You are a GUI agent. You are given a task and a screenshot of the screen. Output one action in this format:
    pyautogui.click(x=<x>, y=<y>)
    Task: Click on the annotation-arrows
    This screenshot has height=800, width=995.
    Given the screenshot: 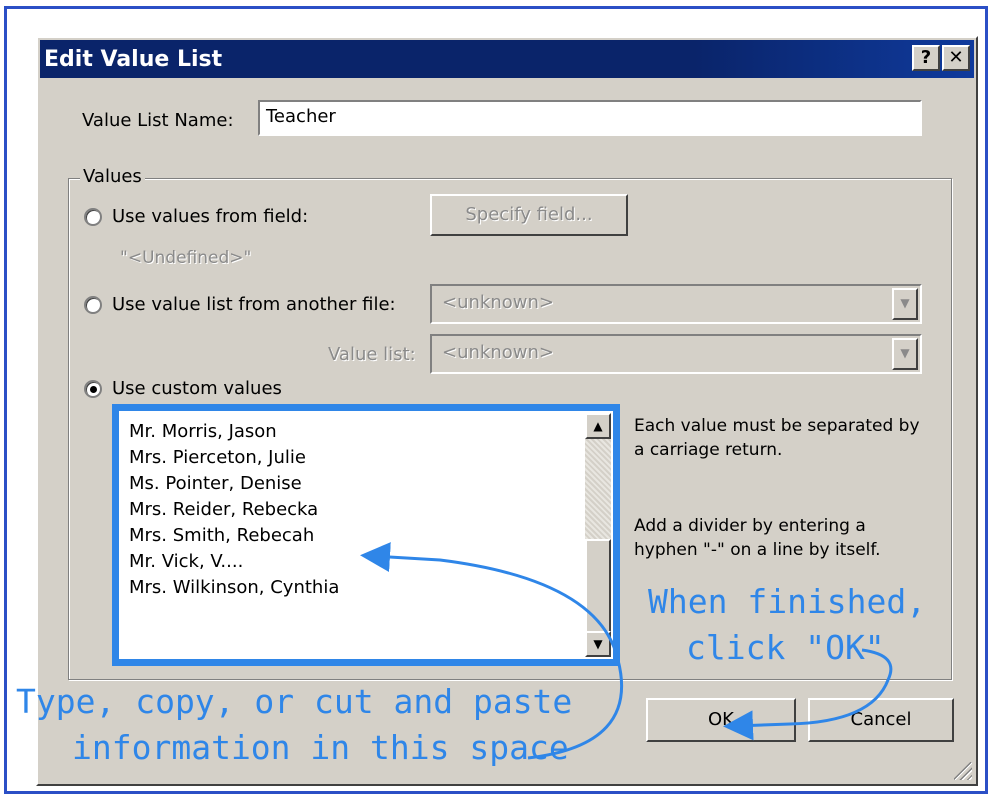 What is the action you would take?
    pyautogui.click(x=626, y=651)
    